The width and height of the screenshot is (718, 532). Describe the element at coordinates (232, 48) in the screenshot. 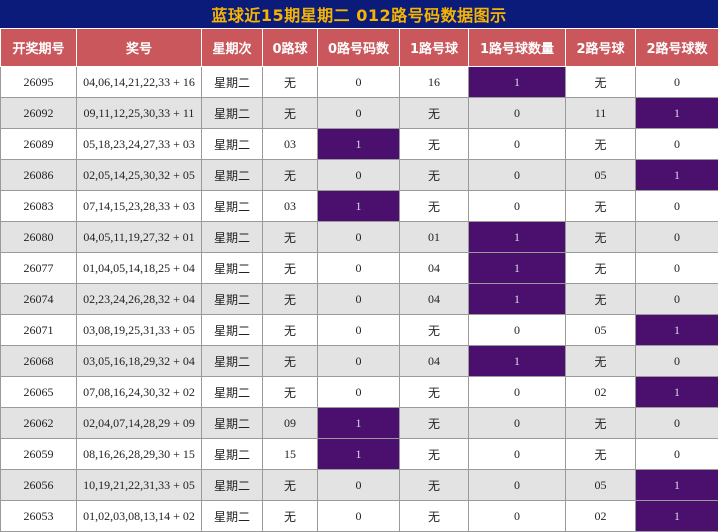

I see `column-header-weekday: 星期次` at that location.